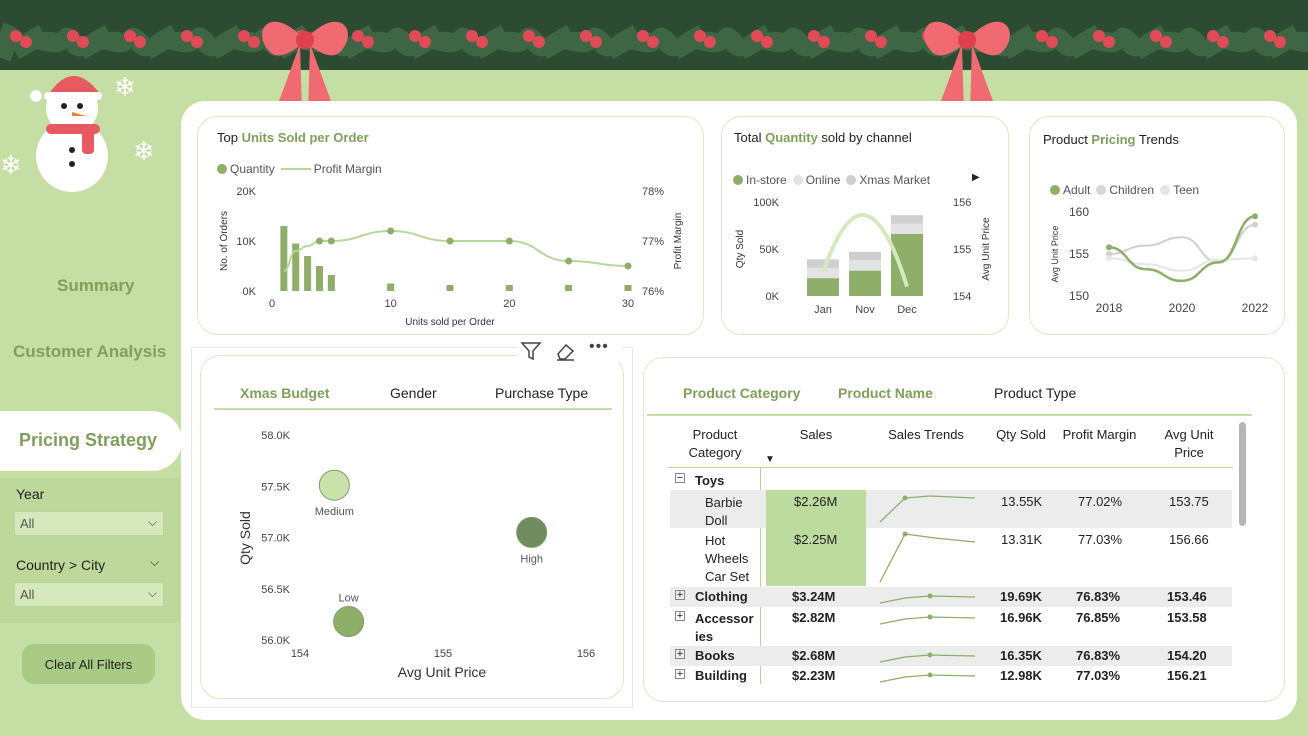  I want to click on y2-axis-title: Avg Unit Price, so click(986, 249).